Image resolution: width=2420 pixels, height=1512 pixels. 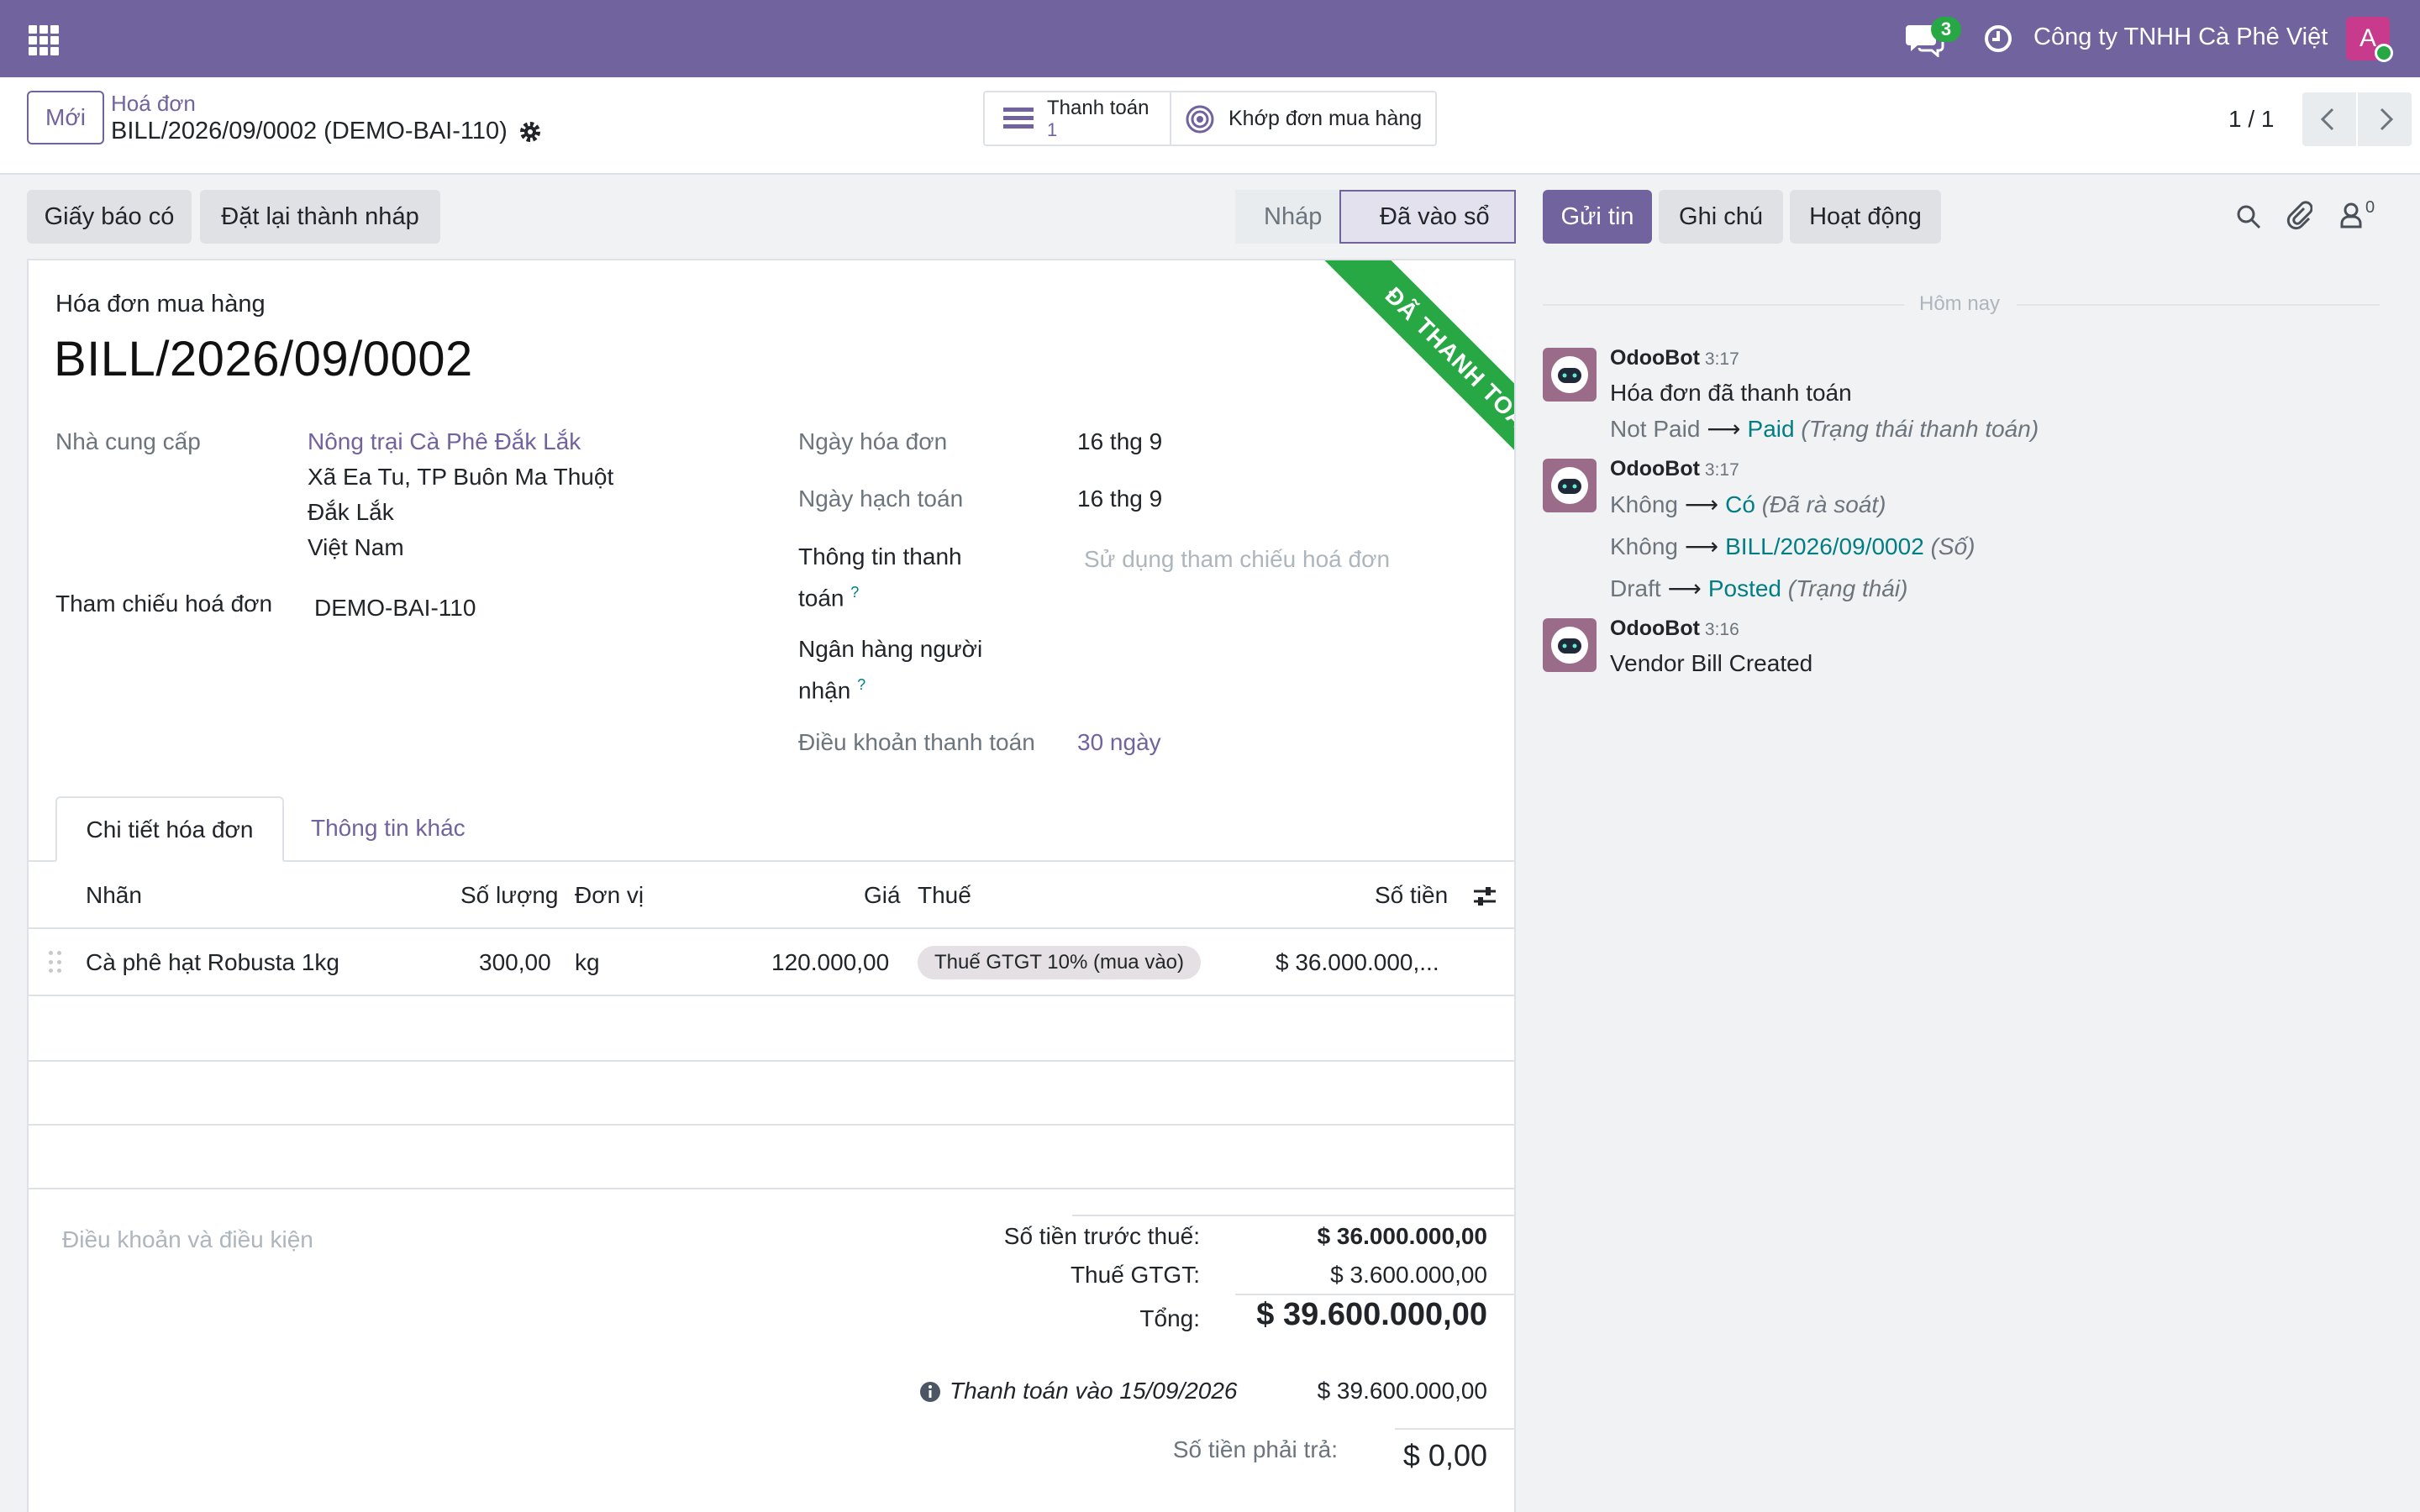 I want to click on payment-reference-input: Sử dụng tham chiếu hoá đơn, so click(x=1237, y=559).